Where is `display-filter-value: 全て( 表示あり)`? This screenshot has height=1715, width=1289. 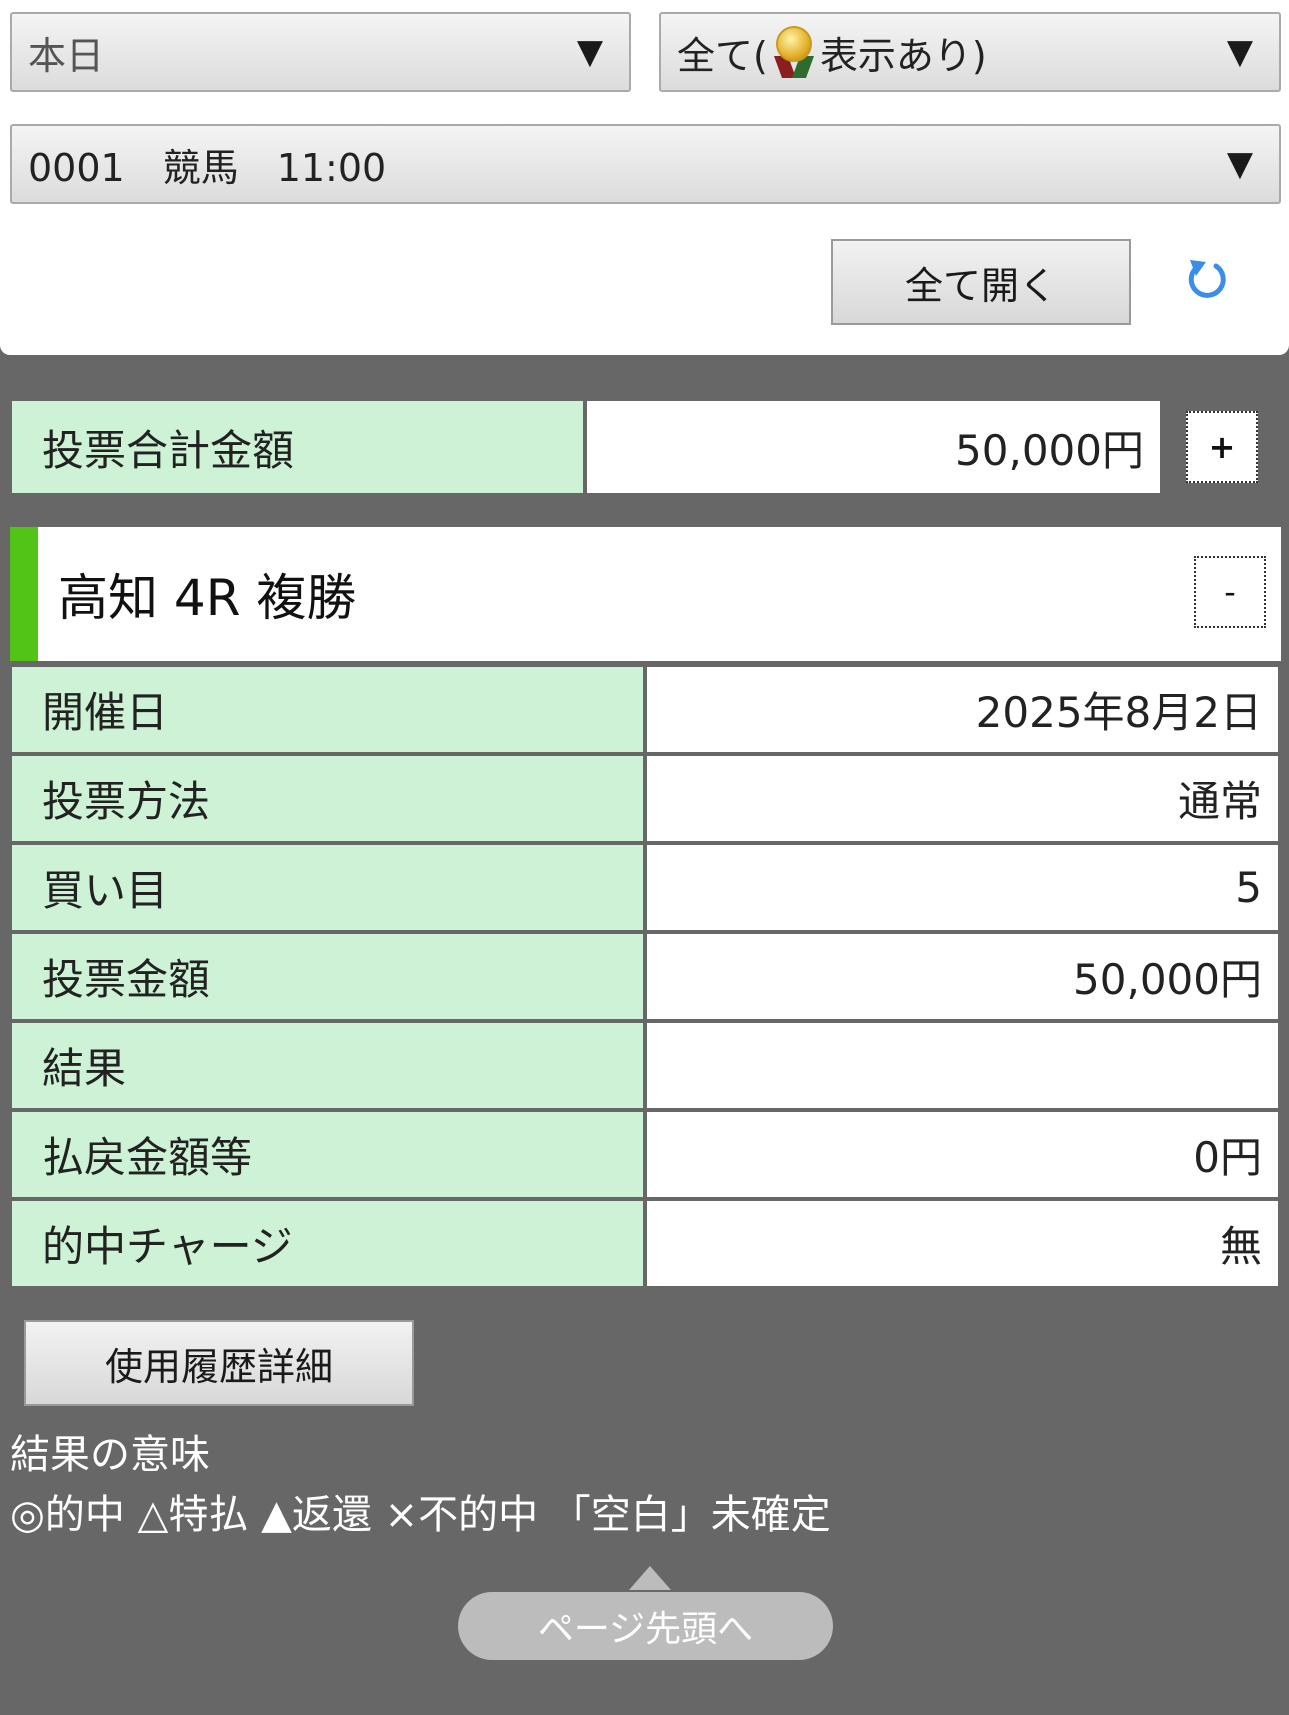
display-filter-value: 全て( 表示あり) is located at coordinates (943, 52).